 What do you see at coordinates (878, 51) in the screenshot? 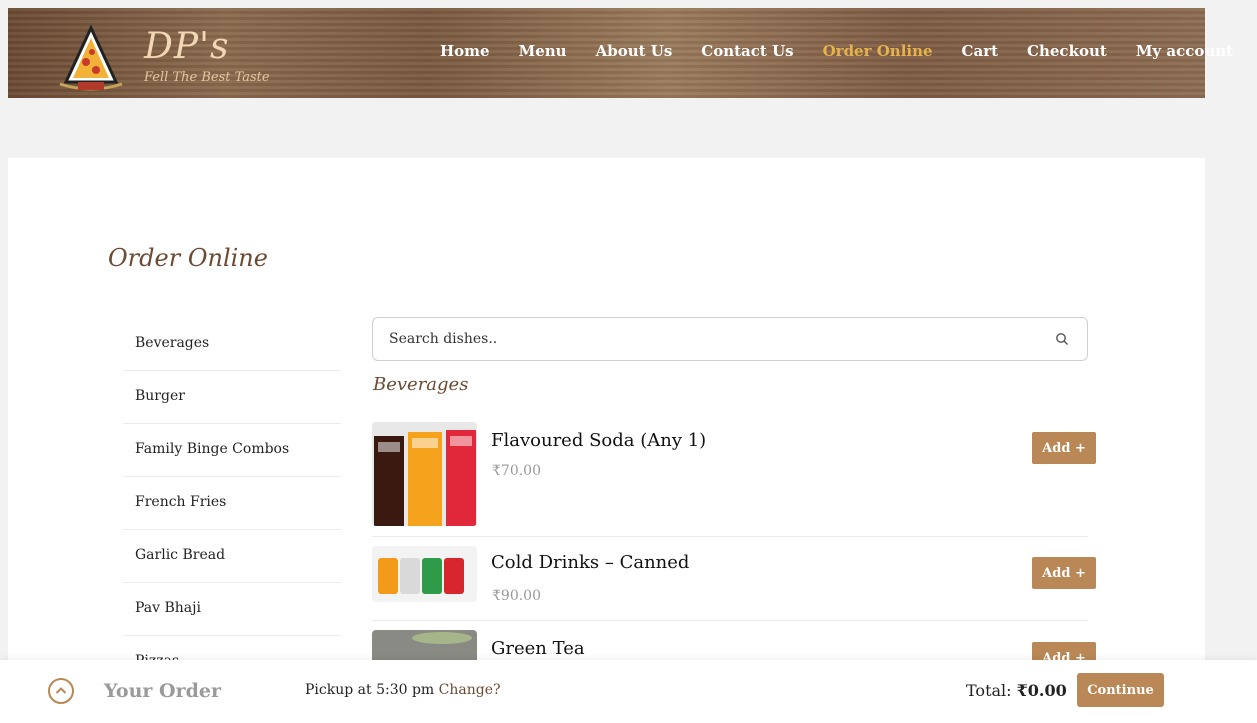
I see `nav-order-online: Order Online` at bounding box center [878, 51].